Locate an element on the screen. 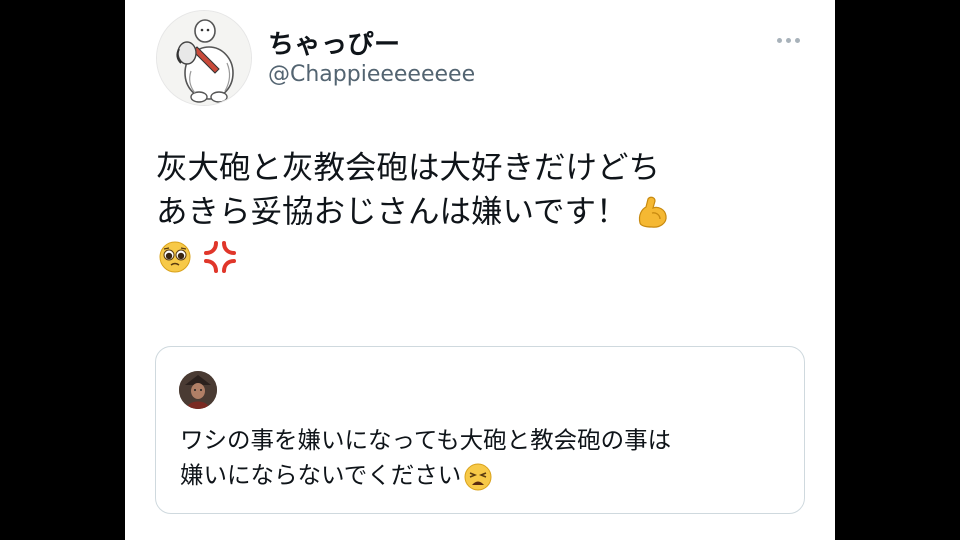 The width and height of the screenshot is (960, 540). weary-face-emoji-icon is located at coordinates (478, 476).